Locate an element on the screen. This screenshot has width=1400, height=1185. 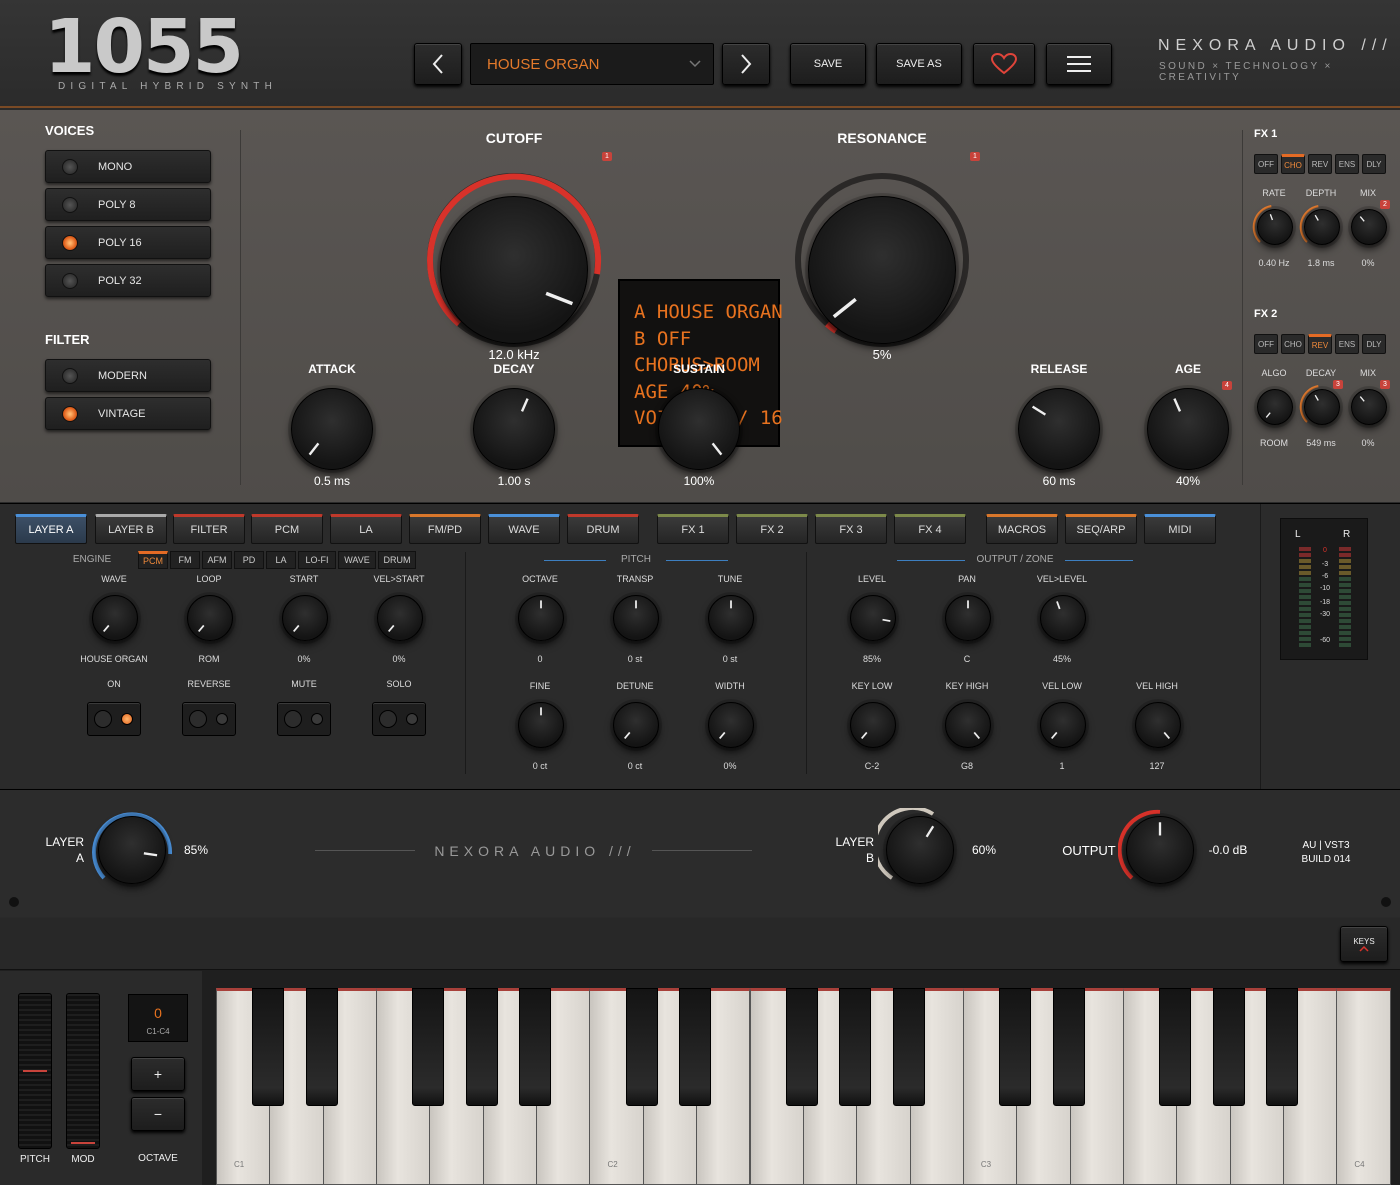
output-row2-0-knob is located at coordinates (873, 725).